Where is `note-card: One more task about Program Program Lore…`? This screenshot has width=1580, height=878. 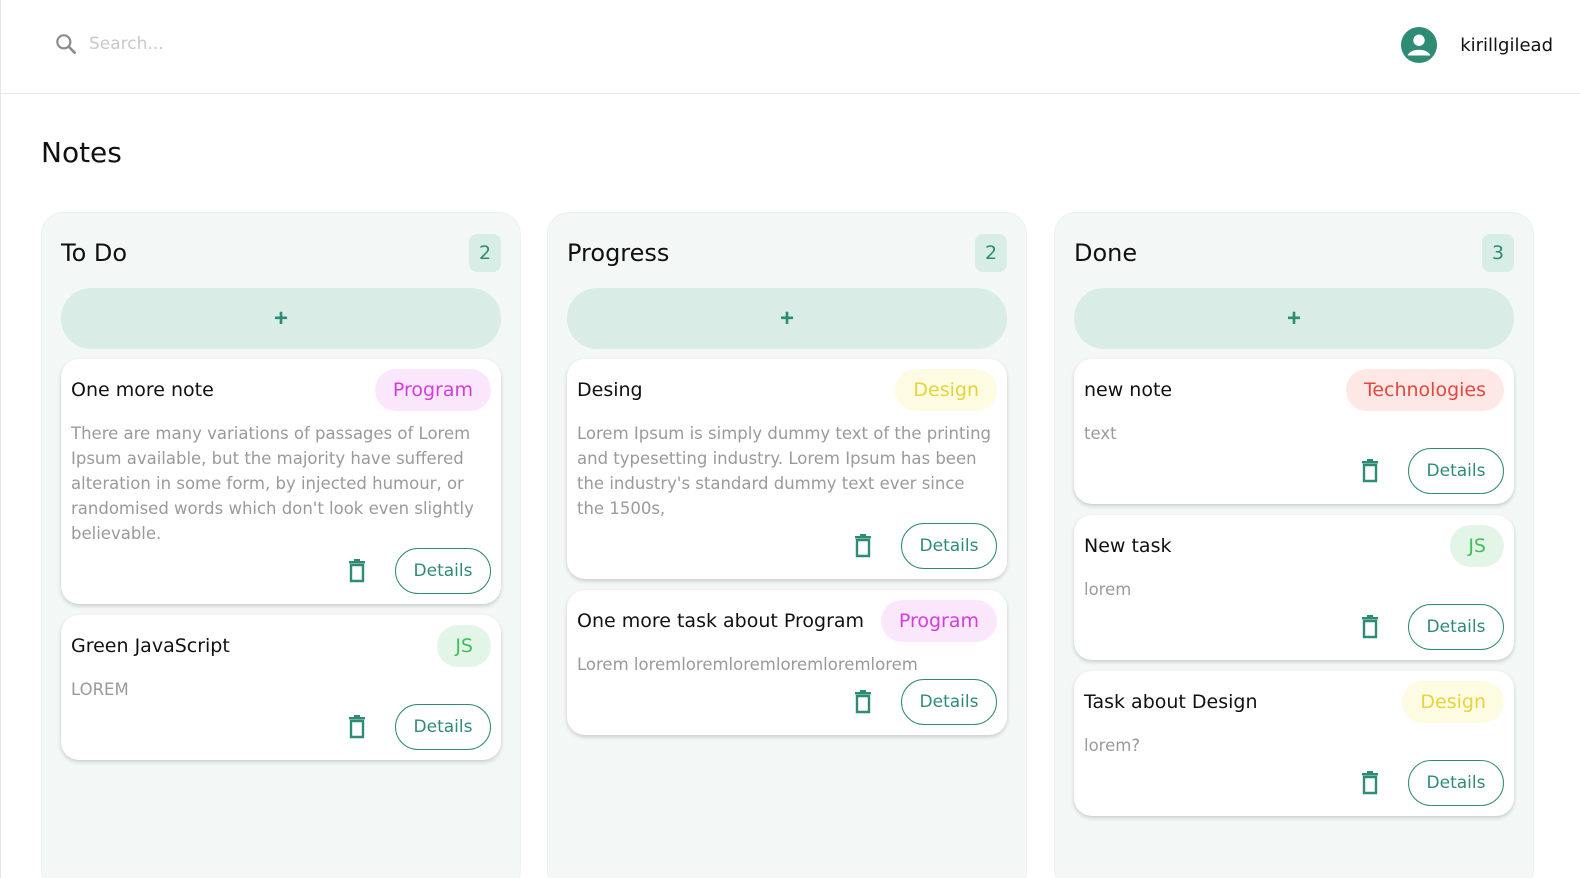
note-card: One more task about Program Program Lore… is located at coordinates (787, 662).